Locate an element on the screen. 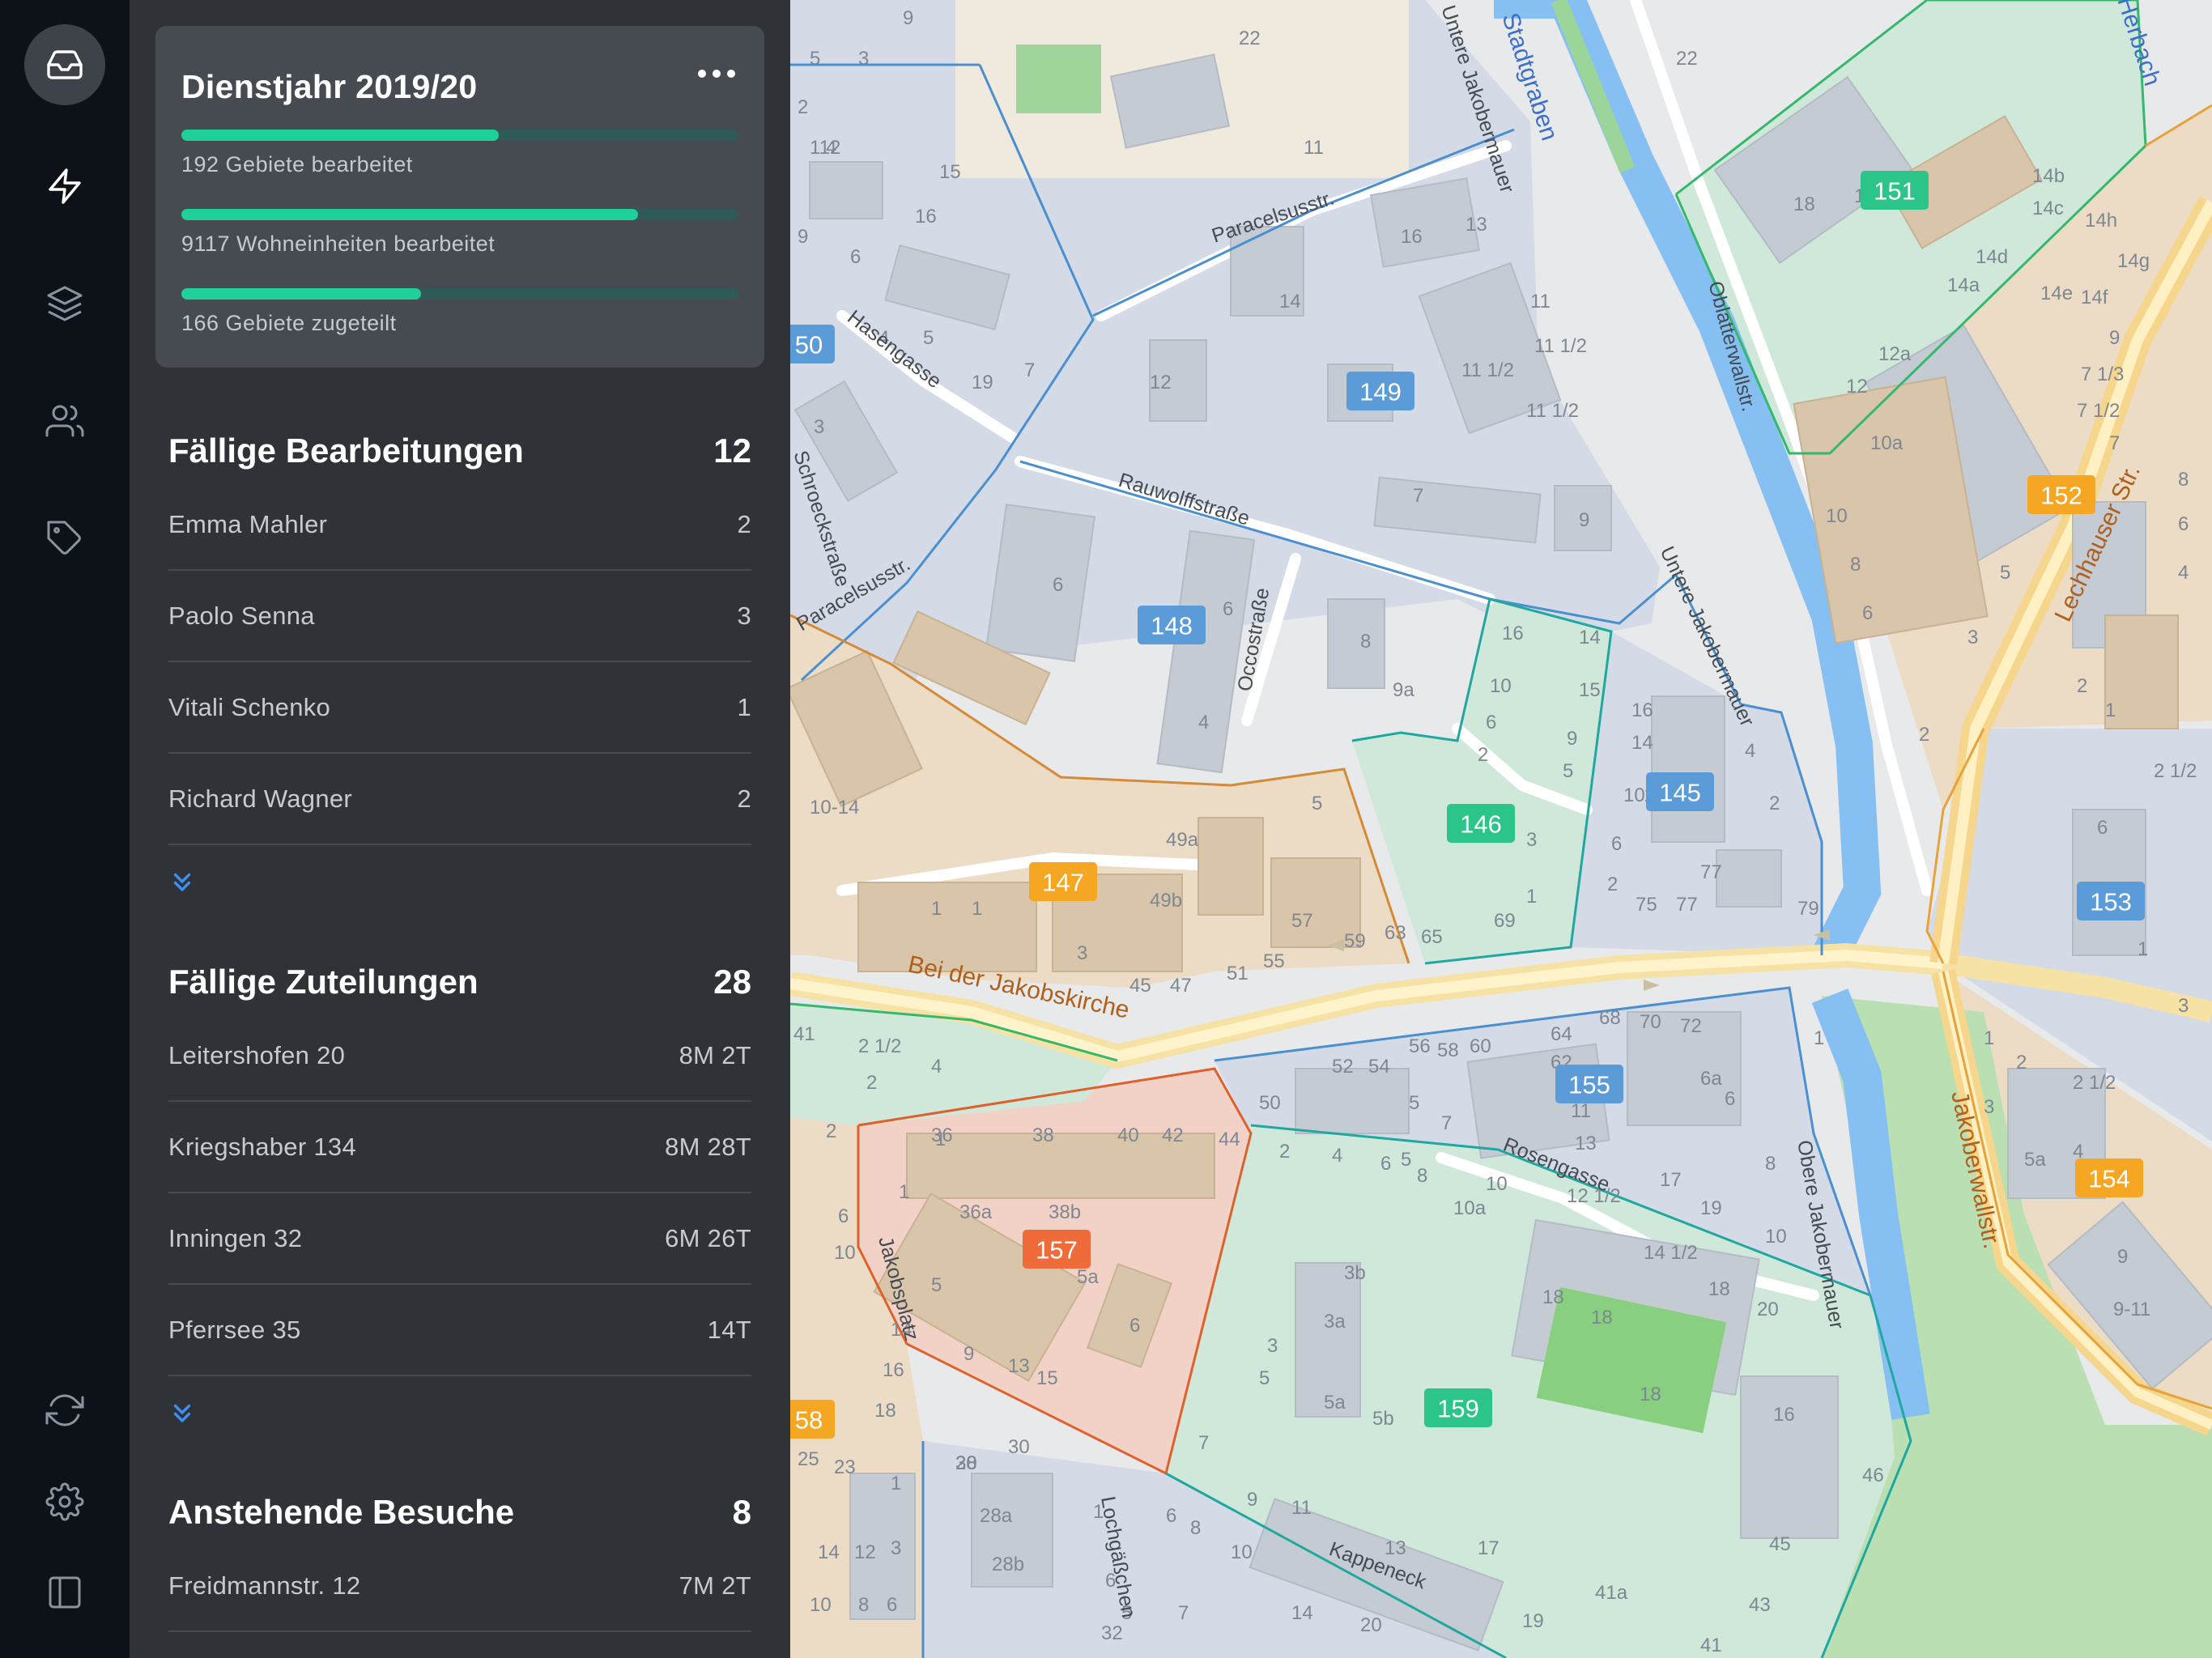 The width and height of the screenshot is (2212, 1658). section-title: Fällige Zuteilungen is located at coordinates (324, 982).